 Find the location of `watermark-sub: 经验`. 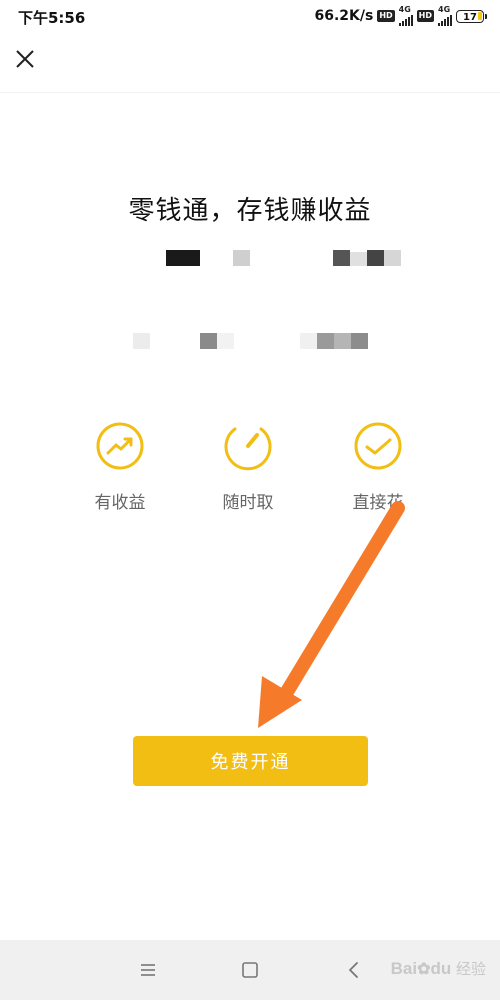

watermark-sub: 经验 is located at coordinates (470, 969).